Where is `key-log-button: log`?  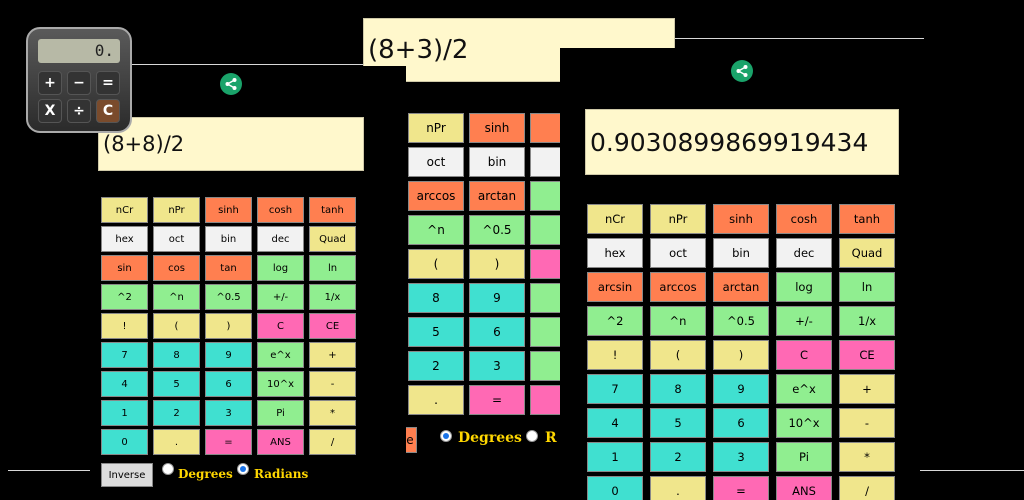
key-log-button: log is located at coordinates (804, 287).